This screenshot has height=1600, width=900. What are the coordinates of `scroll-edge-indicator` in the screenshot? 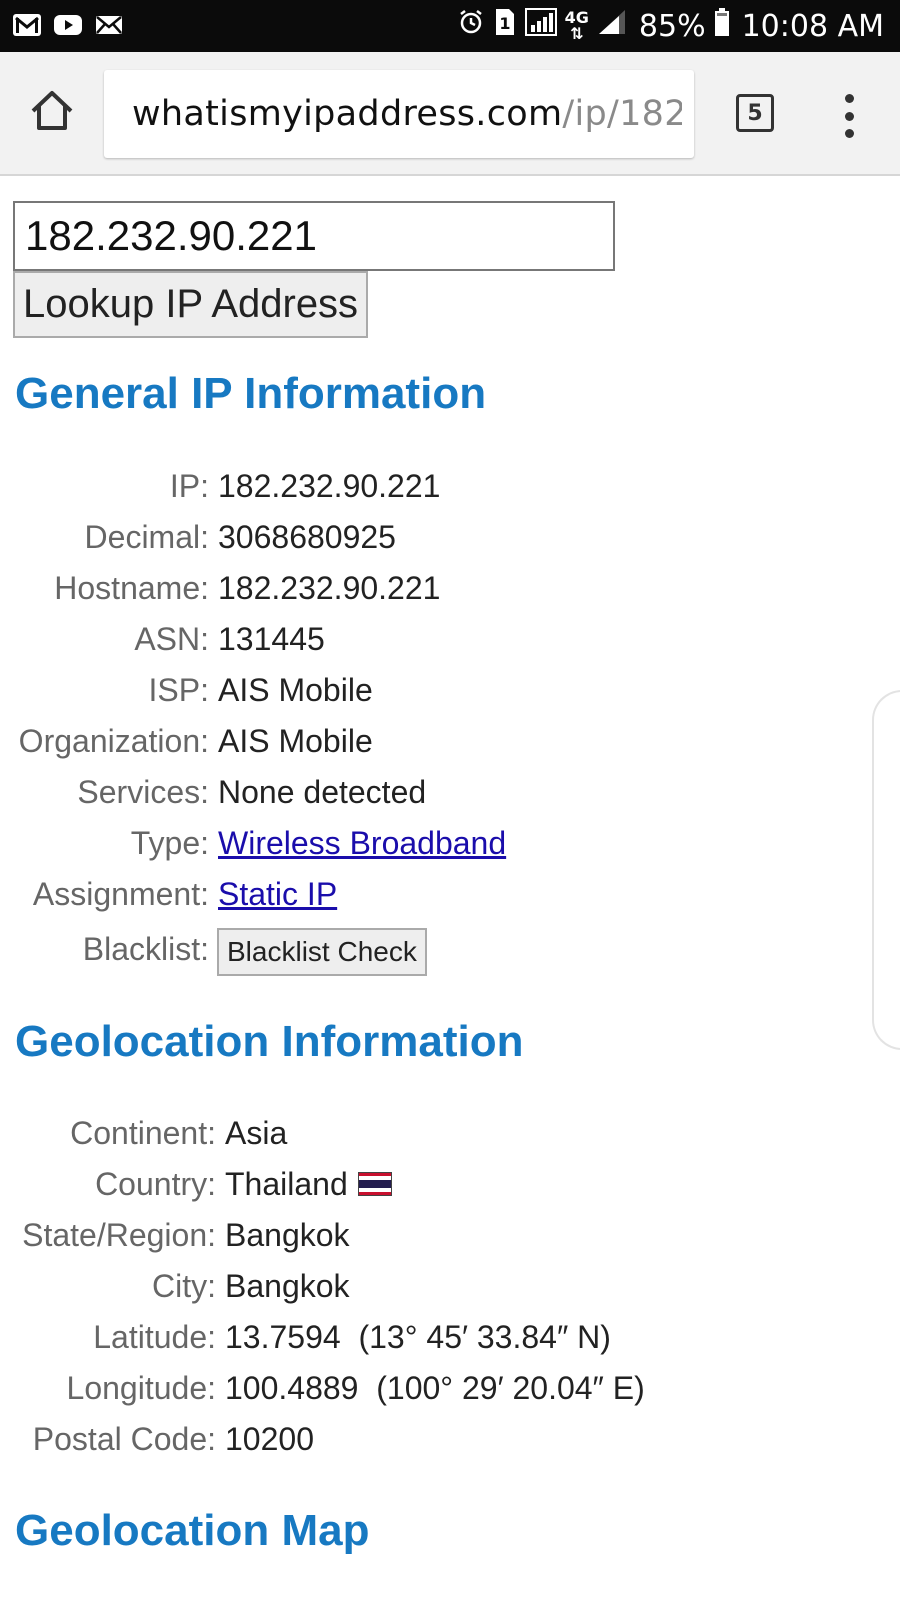 It's located at (886, 870).